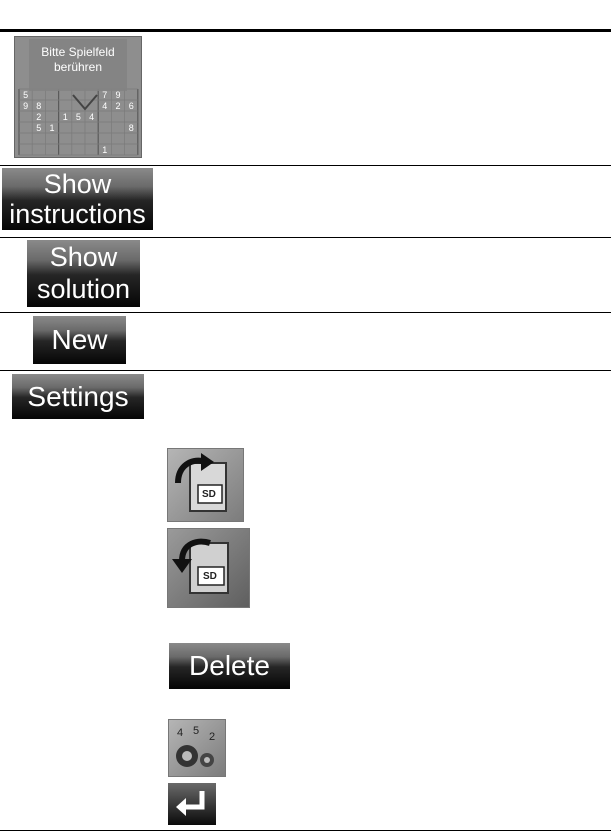 The image size is (611, 834). I want to click on new-game-label: New, so click(79, 339).